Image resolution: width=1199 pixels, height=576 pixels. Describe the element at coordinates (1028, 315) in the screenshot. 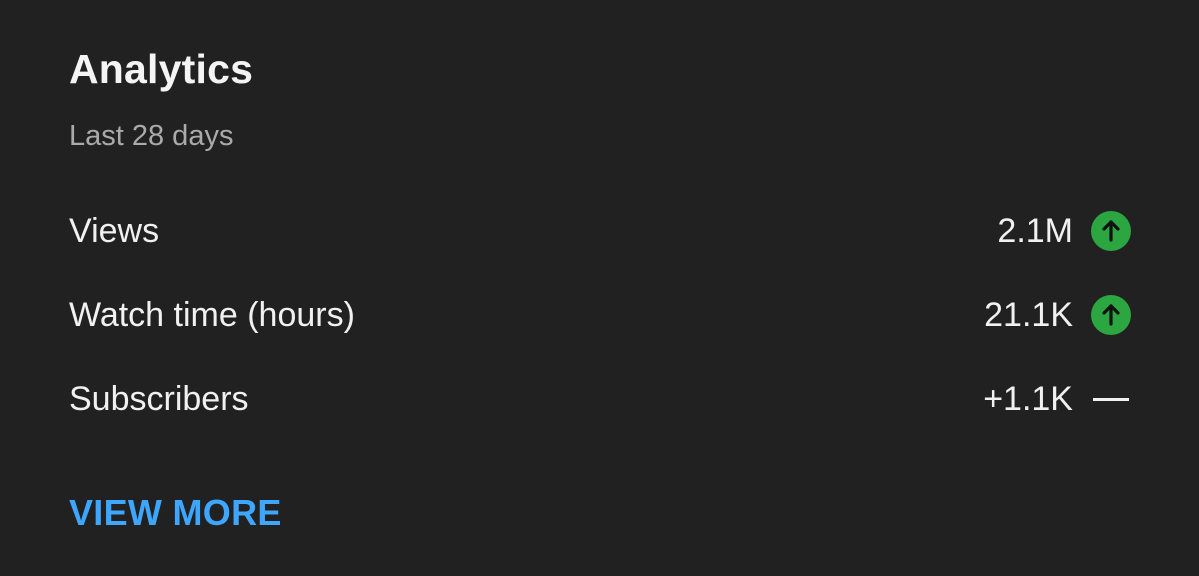

I see `metric-value: 21.1K` at that location.